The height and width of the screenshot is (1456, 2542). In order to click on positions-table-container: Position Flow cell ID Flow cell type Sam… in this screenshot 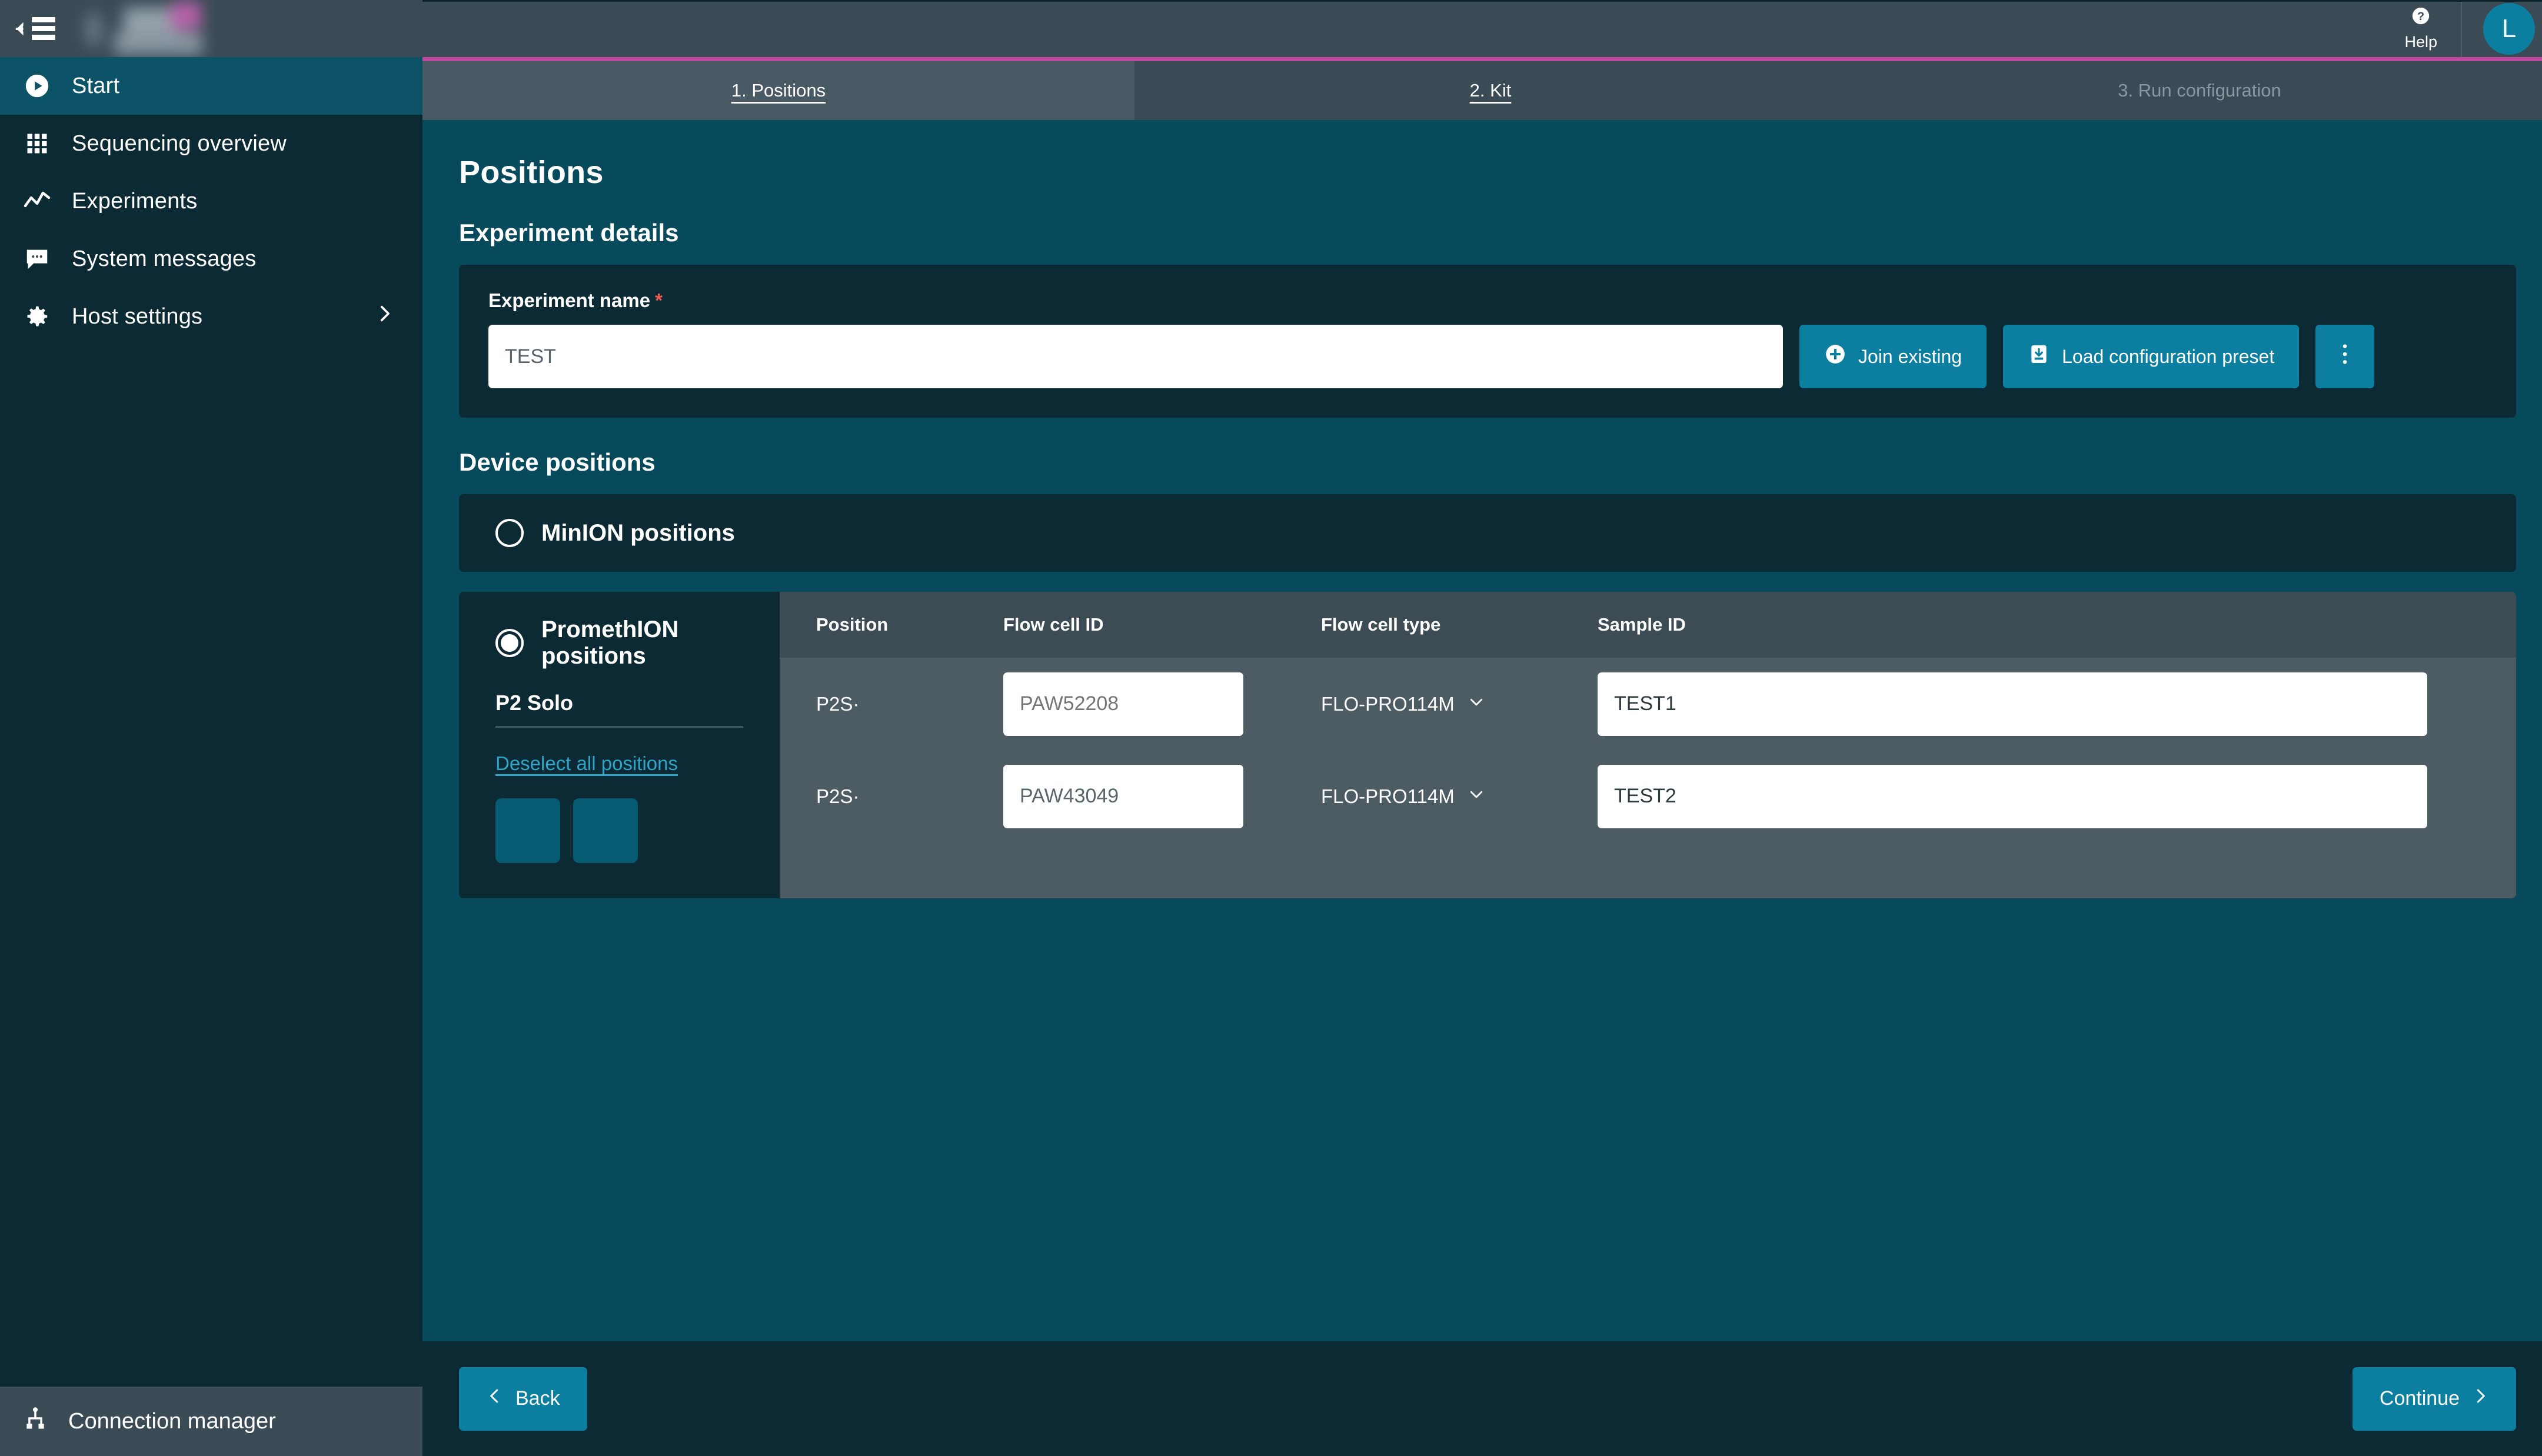, I will do `click(1648, 745)`.